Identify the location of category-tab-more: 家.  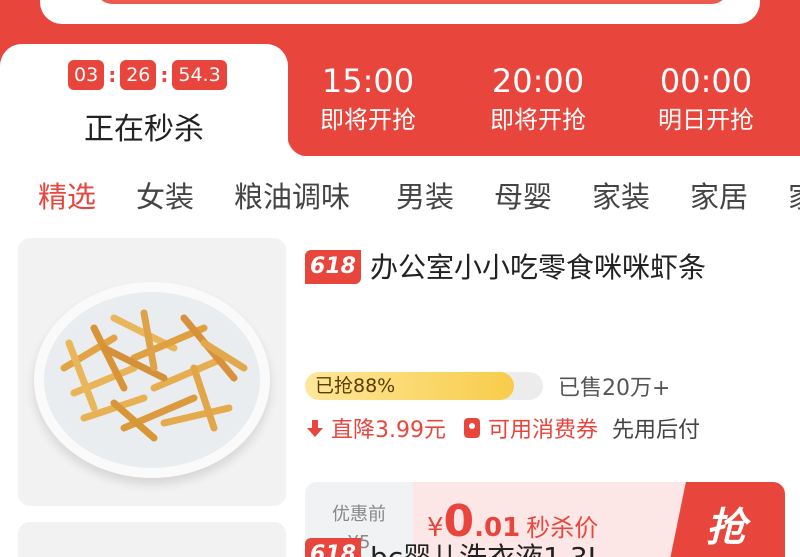
(794, 195).